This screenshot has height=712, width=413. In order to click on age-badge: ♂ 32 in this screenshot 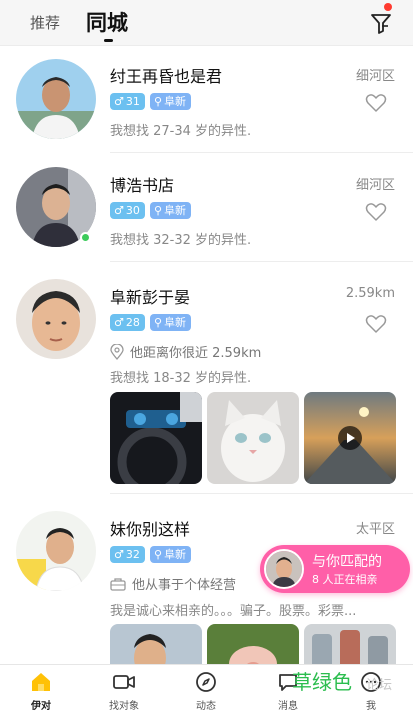, I will do `click(127, 554)`.